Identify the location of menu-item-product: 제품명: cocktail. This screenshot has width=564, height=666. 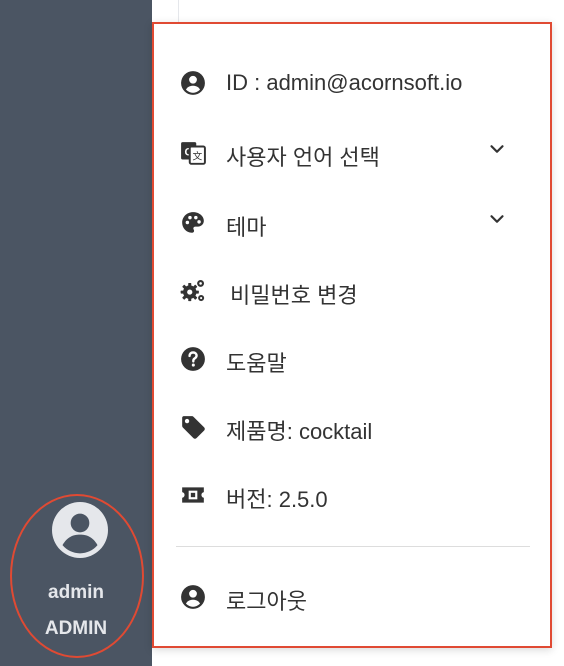
(352, 426).